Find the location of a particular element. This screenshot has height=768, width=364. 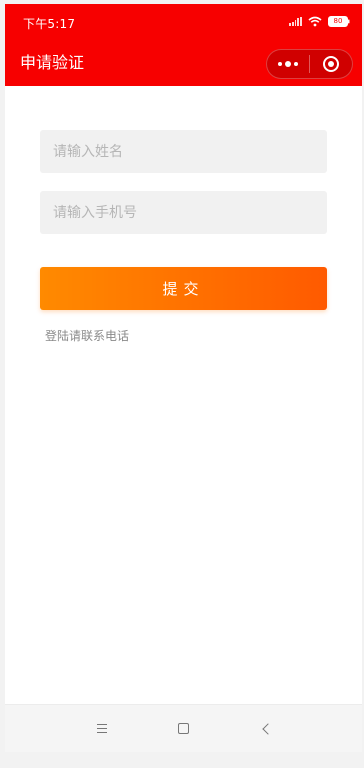

home-icon is located at coordinates (183, 728).